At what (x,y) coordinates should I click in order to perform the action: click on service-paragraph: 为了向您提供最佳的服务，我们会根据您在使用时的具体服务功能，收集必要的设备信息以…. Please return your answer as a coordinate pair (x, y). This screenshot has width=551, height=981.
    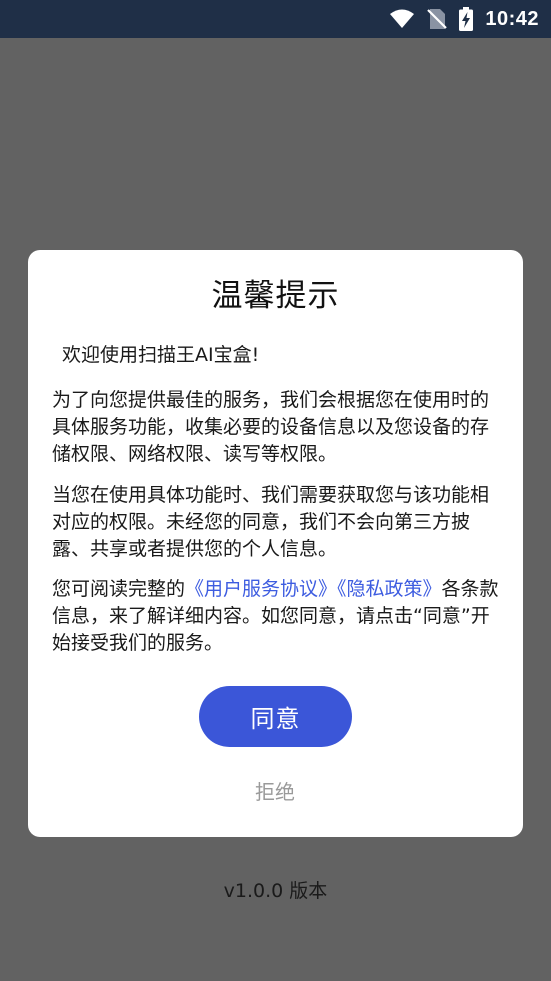
    Looking at the image, I should click on (271, 427).